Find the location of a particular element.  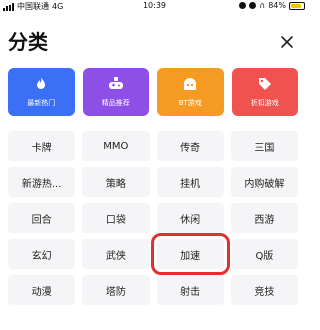

featured-card-hot: 最新热门 is located at coordinates (41, 92).